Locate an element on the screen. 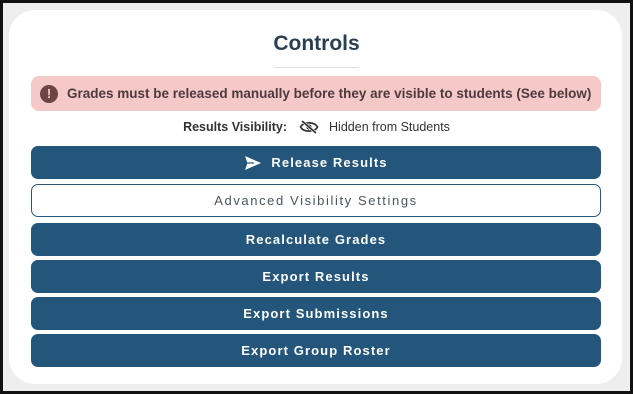 The width and height of the screenshot is (633, 394). export-group-roster-label: Export Group Roster is located at coordinates (316, 350).